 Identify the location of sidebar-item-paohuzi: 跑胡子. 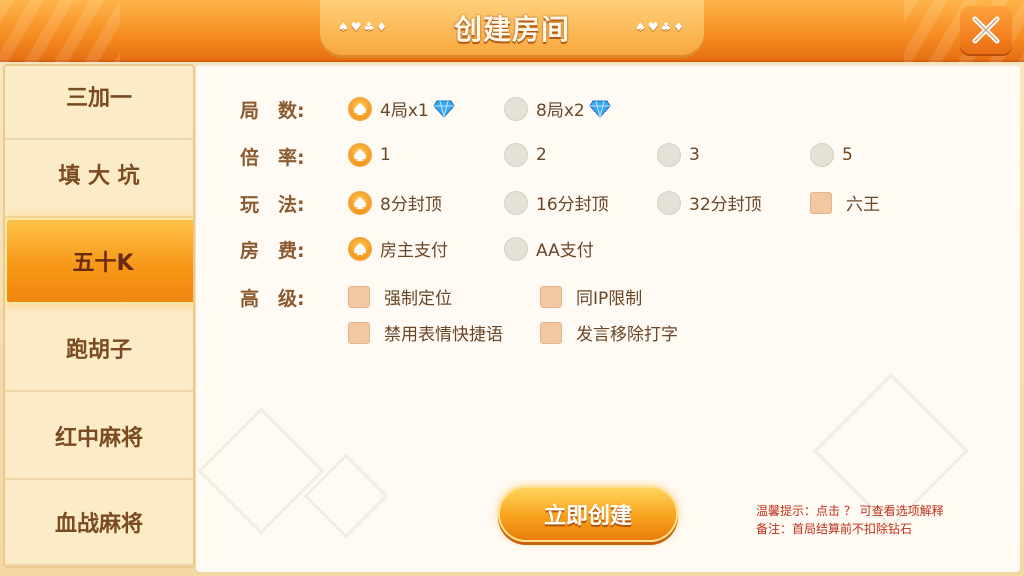
(99, 349).